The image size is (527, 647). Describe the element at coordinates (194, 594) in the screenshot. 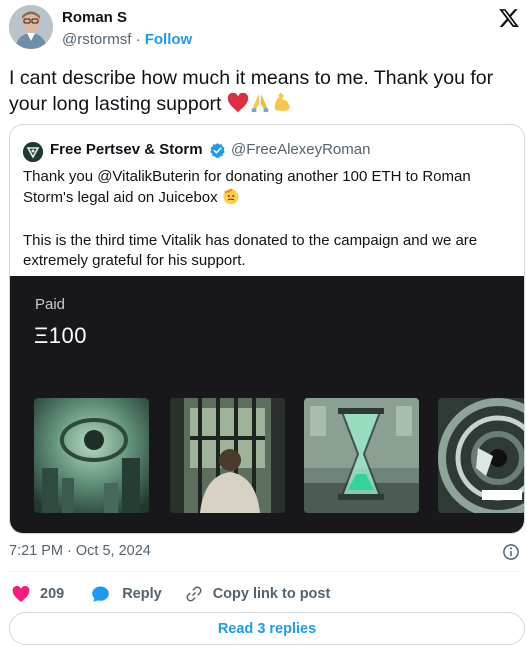

I see `link-icon` at that location.